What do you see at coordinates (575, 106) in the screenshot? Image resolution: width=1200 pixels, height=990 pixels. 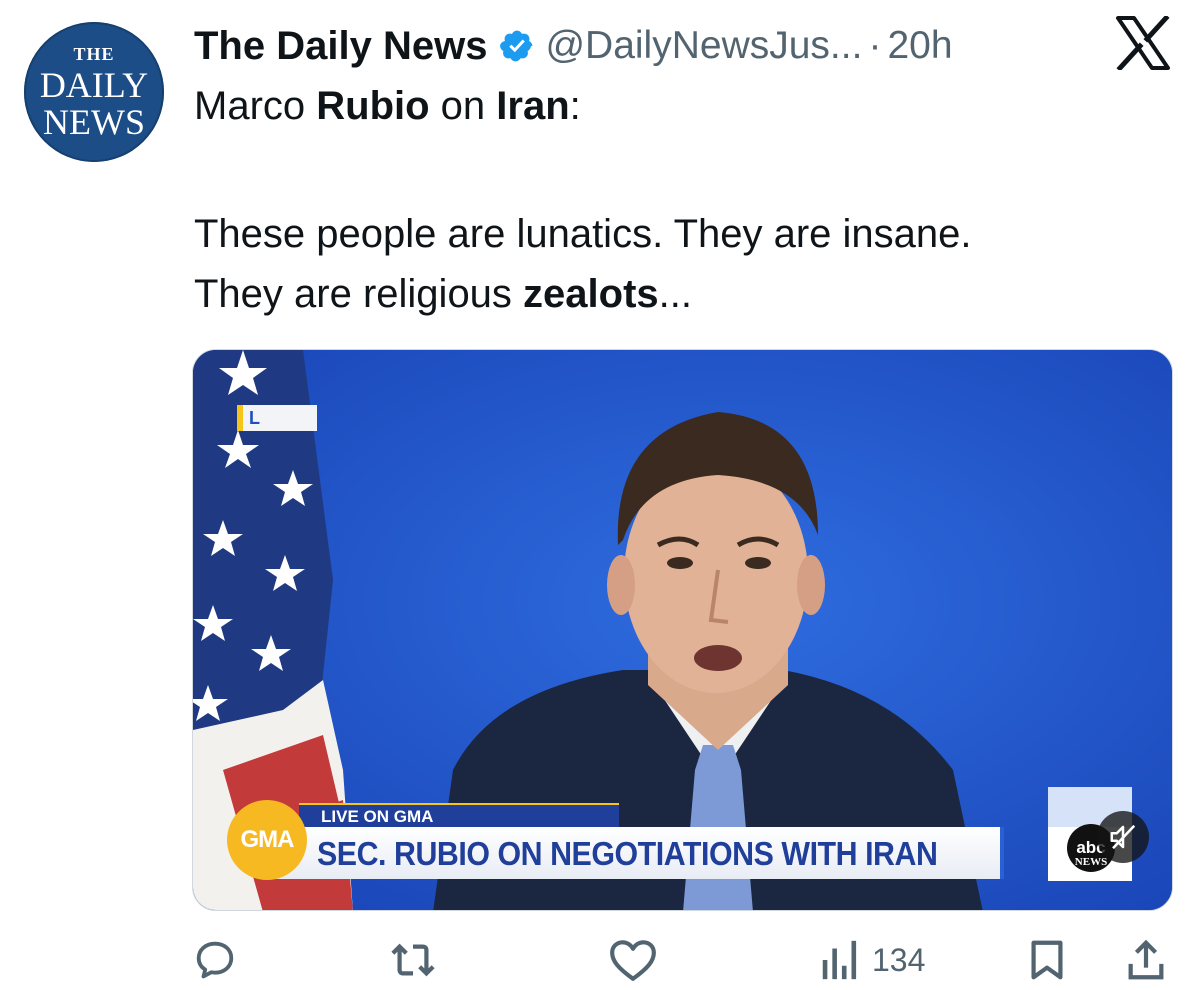 I see `text-segment: :` at bounding box center [575, 106].